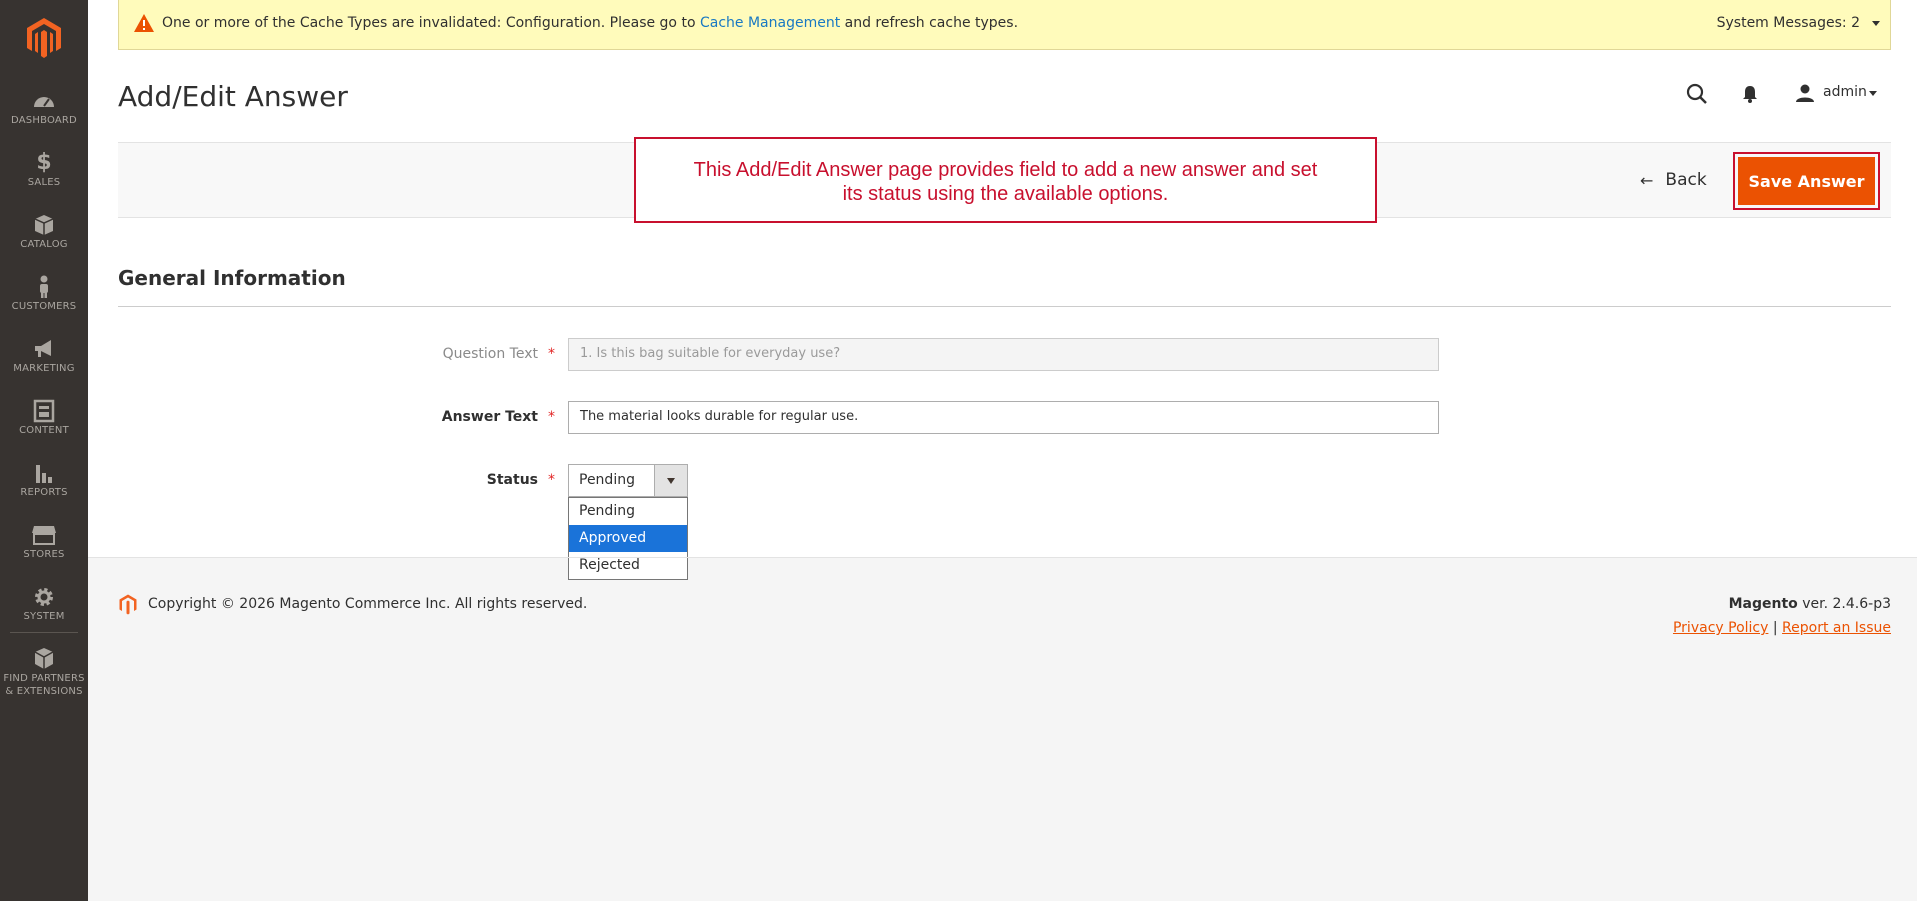 This screenshot has width=1917, height=901. Describe the element at coordinates (44, 658) in the screenshot. I see `cubes-icon` at that location.